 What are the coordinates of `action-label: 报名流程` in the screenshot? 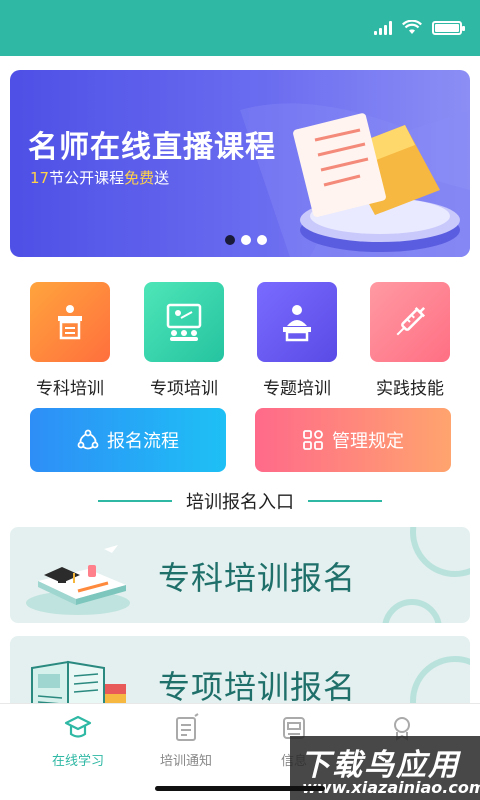 It's located at (143, 441).